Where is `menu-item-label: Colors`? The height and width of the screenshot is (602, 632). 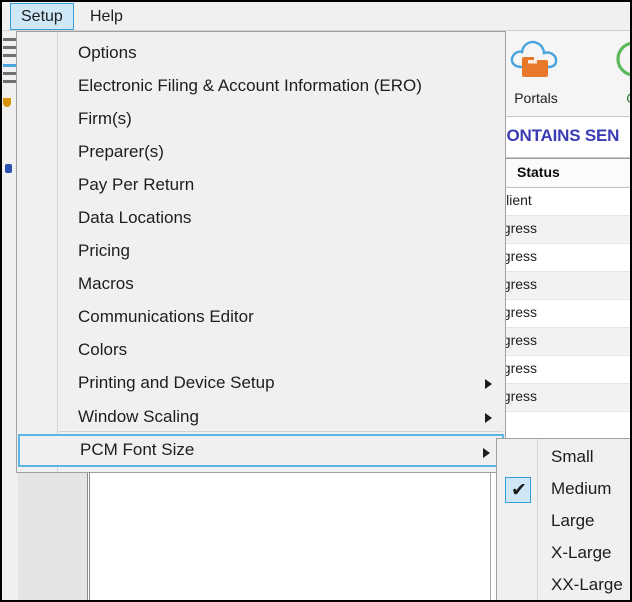 menu-item-label: Colors is located at coordinates (103, 349).